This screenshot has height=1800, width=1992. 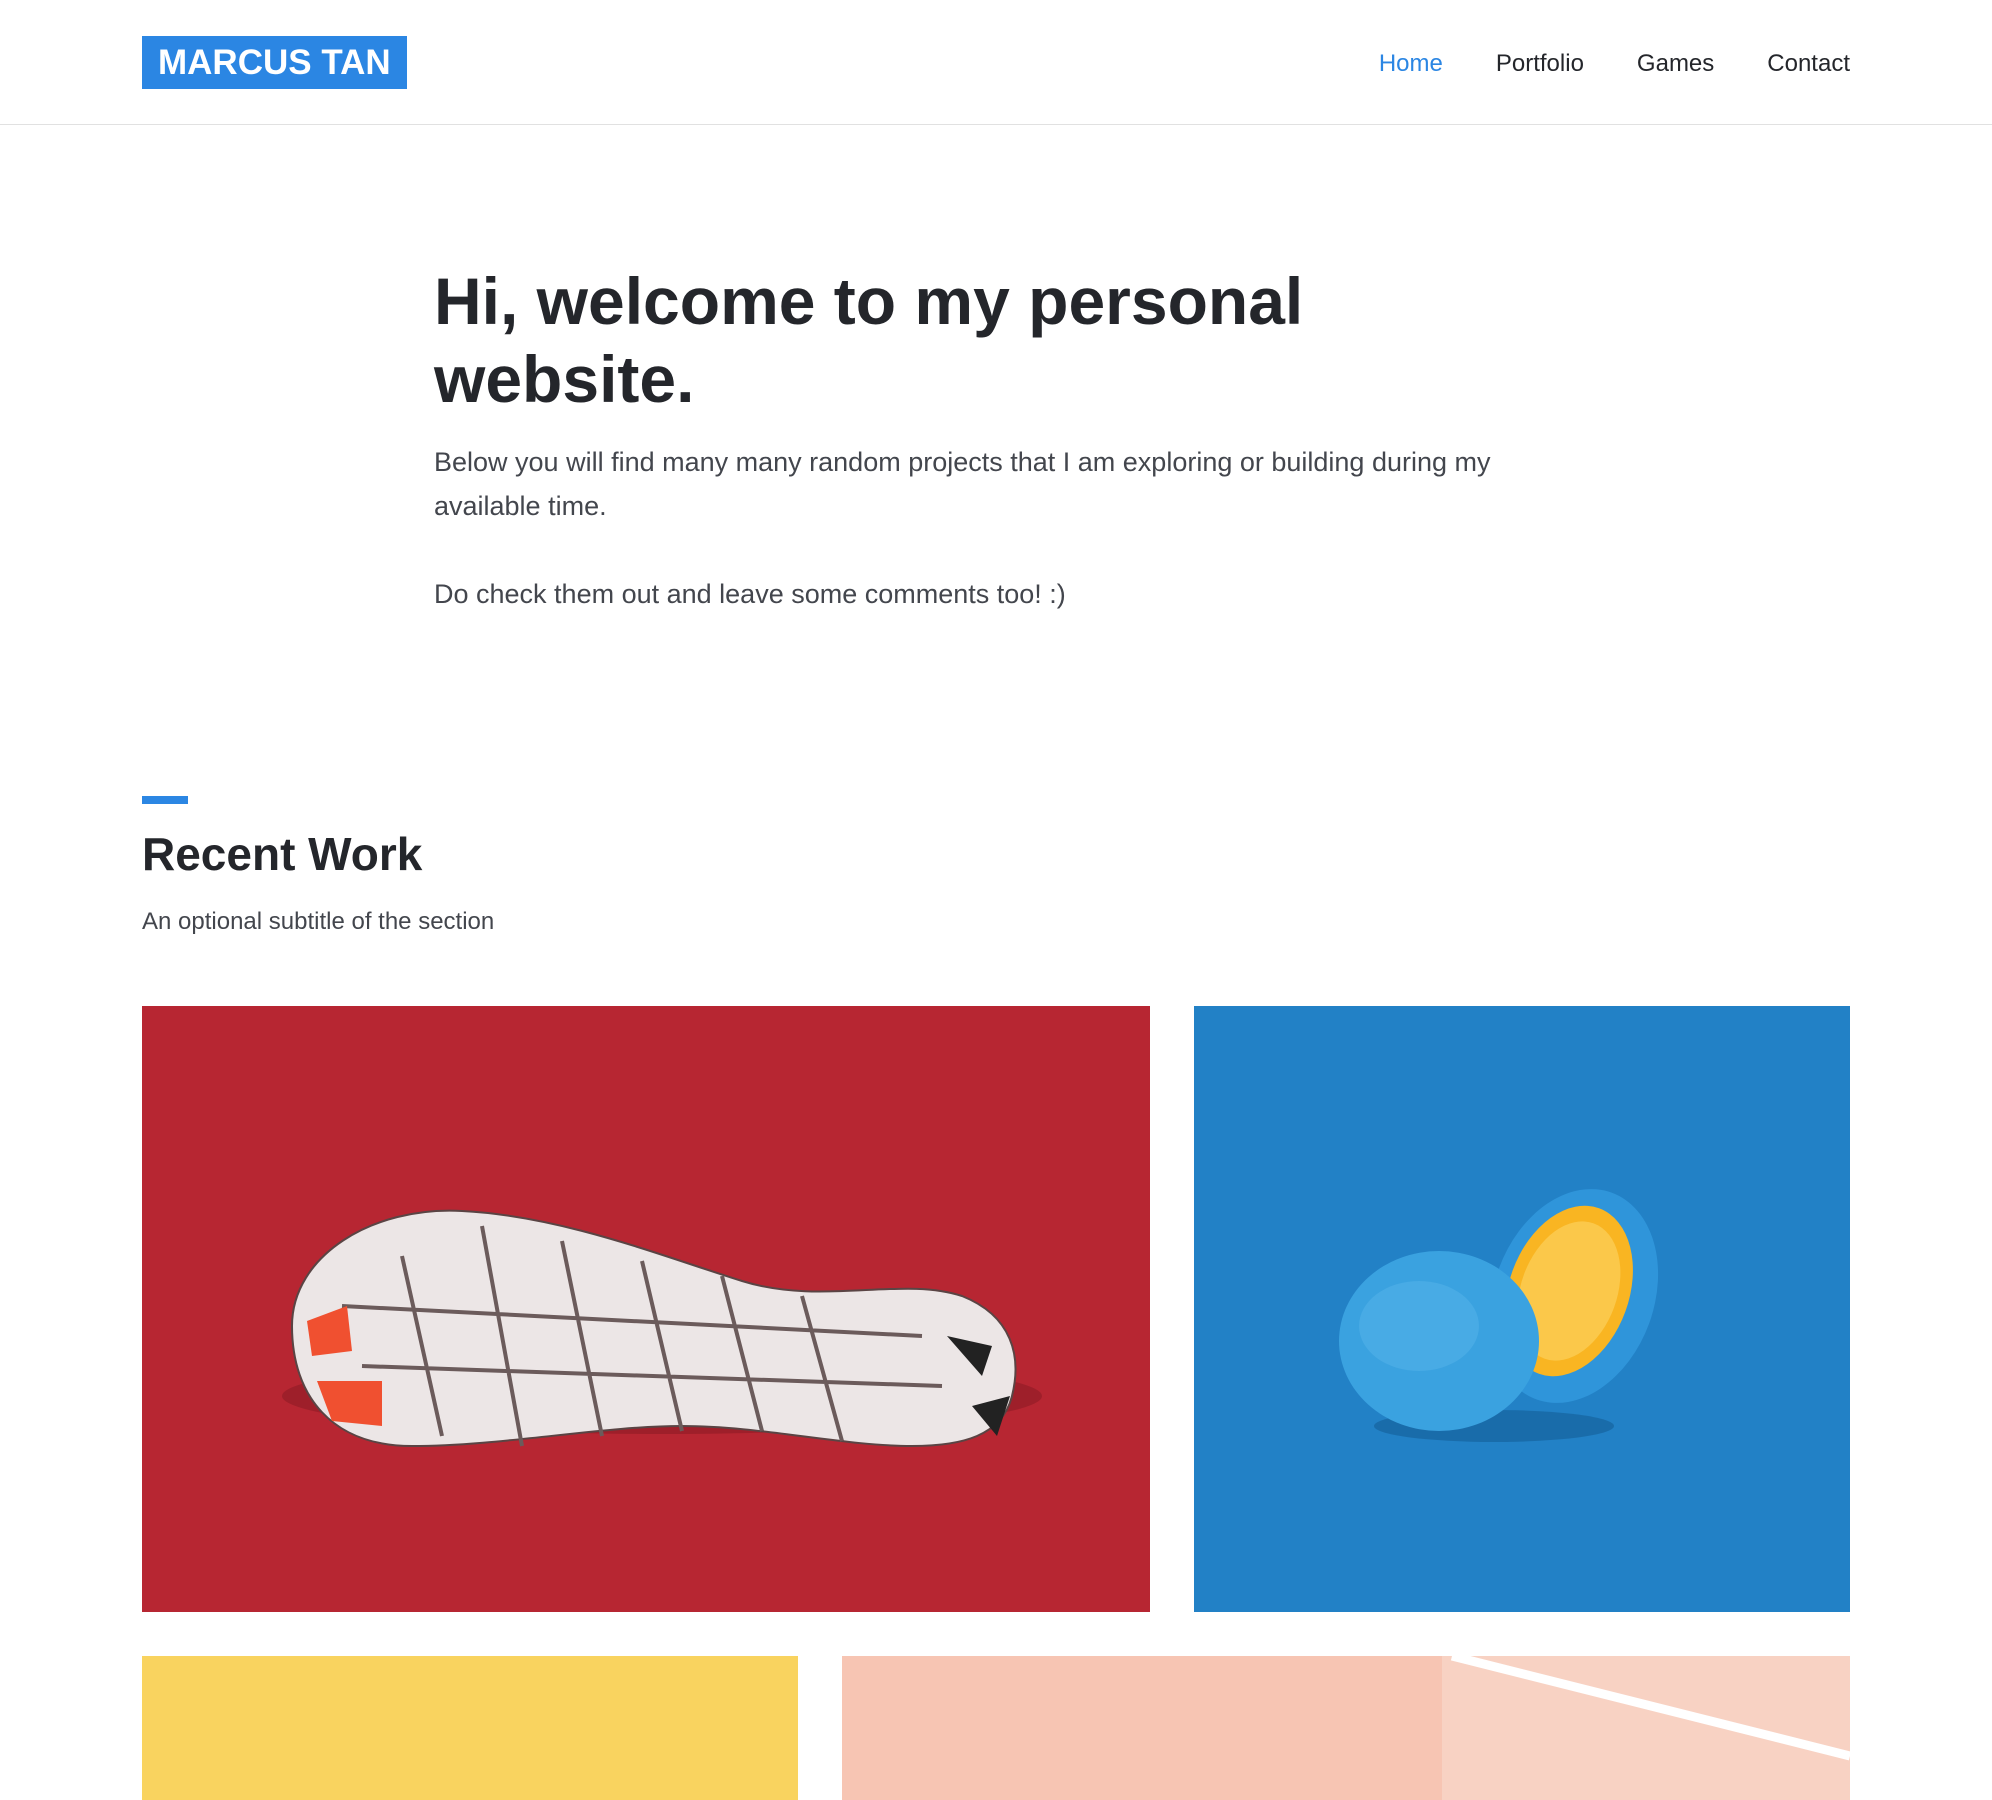 I want to click on nav-games-link: Games, so click(x=1675, y=64).